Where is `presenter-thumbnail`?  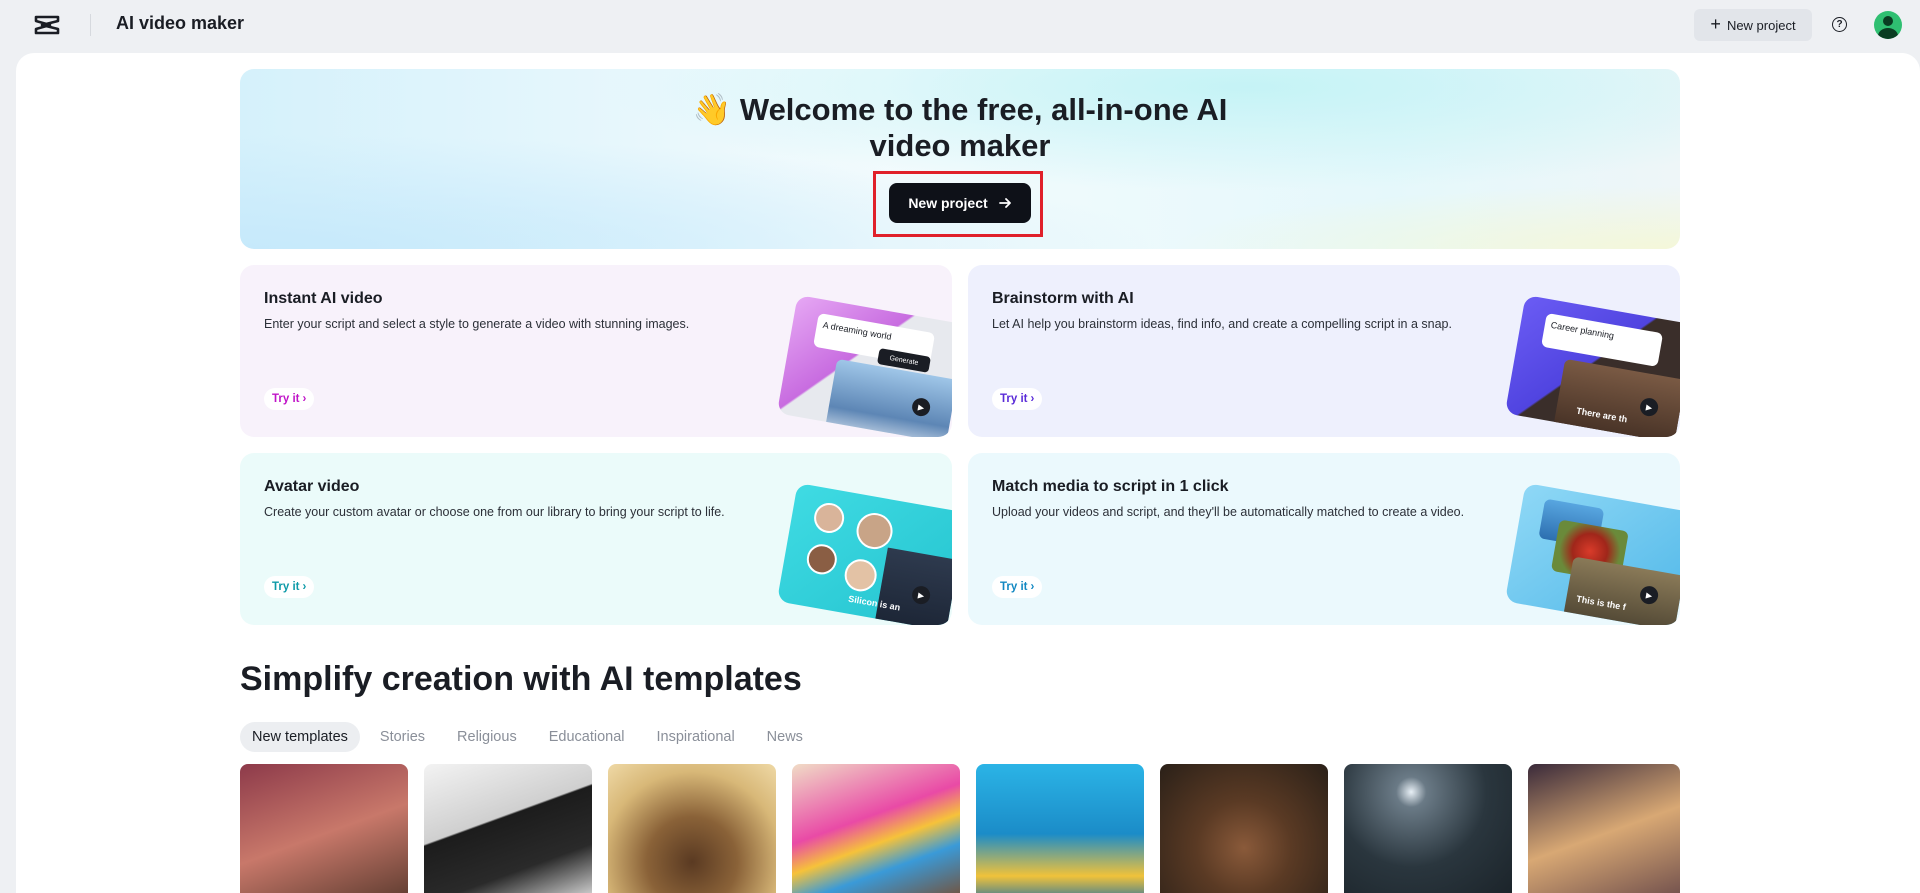 presenter-thumbnail is located at coordinates (912, 586).